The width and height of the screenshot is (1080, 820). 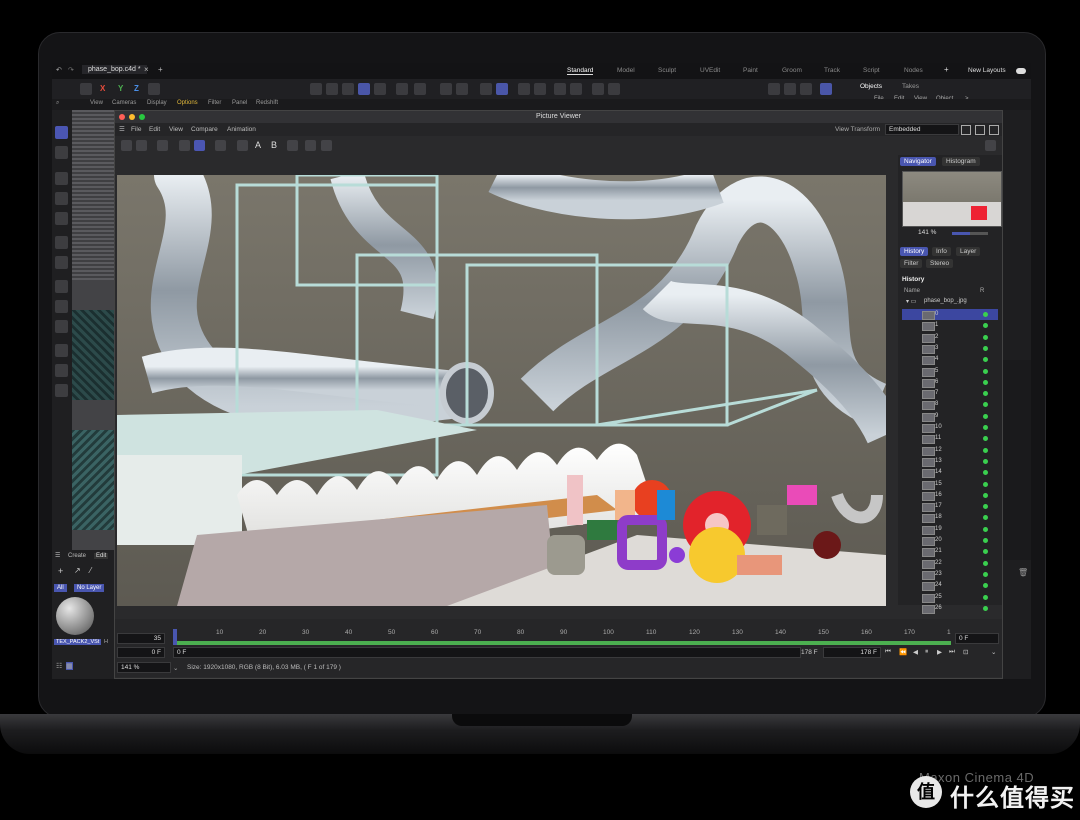 What do you see at coordinates (502, 89) in the screenshot?
I see `workplane-icon` at bounding box center [502, 89].